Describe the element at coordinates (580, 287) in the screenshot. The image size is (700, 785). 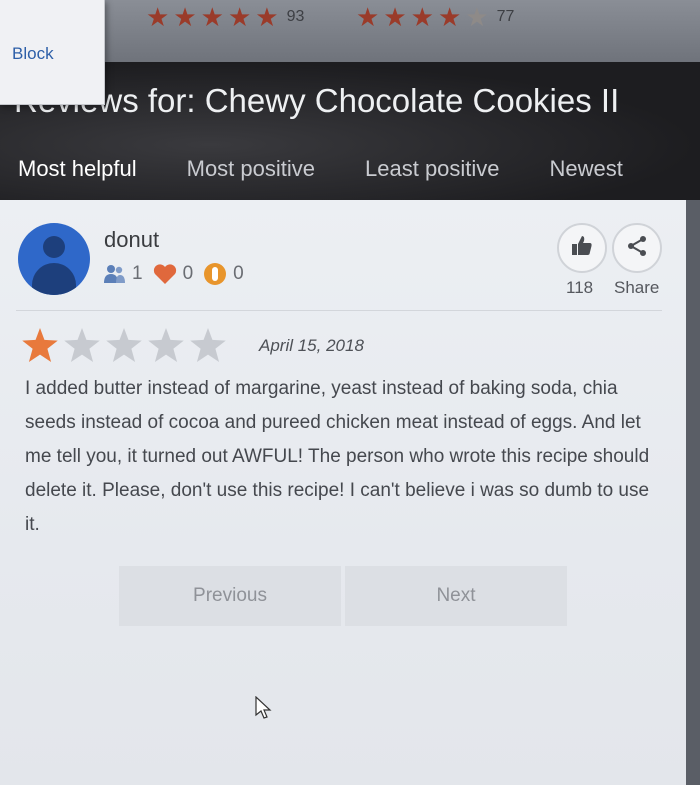
I see `helpful-count: 118` at that location.